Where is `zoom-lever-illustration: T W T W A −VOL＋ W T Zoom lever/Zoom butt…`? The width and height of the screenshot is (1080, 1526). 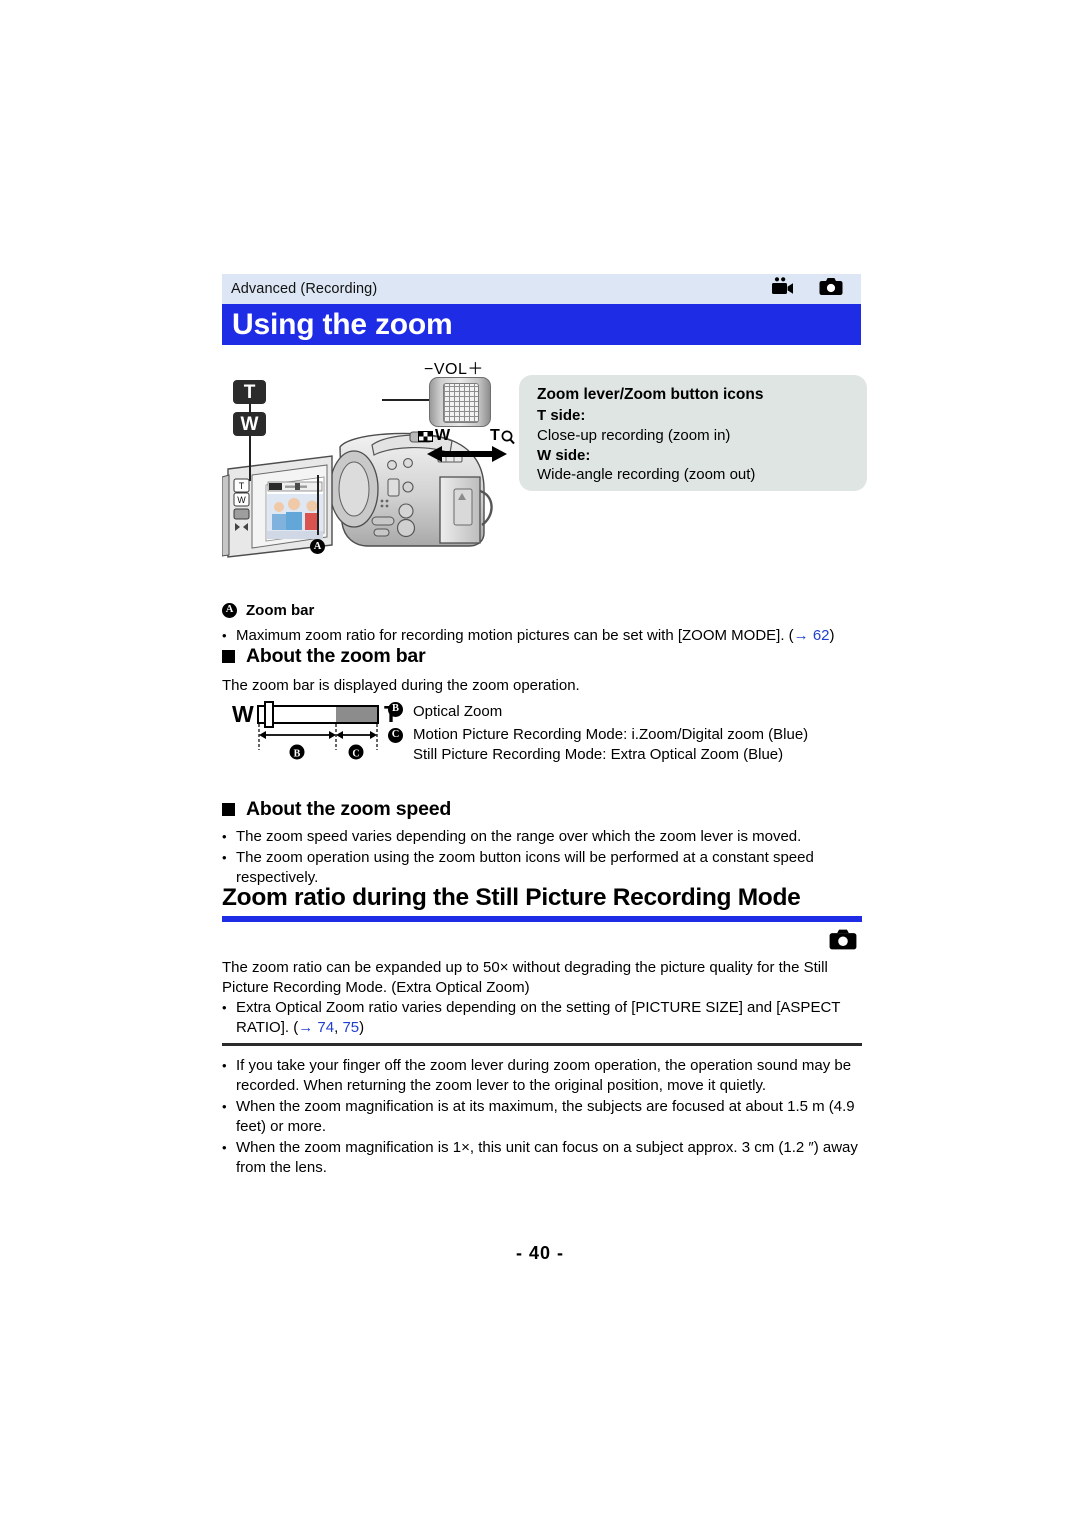
zoom-lever-illustration: T W T W A −VOL＋ W T Zoom lever/Zoom butt… is located at coordinates (544, 475).